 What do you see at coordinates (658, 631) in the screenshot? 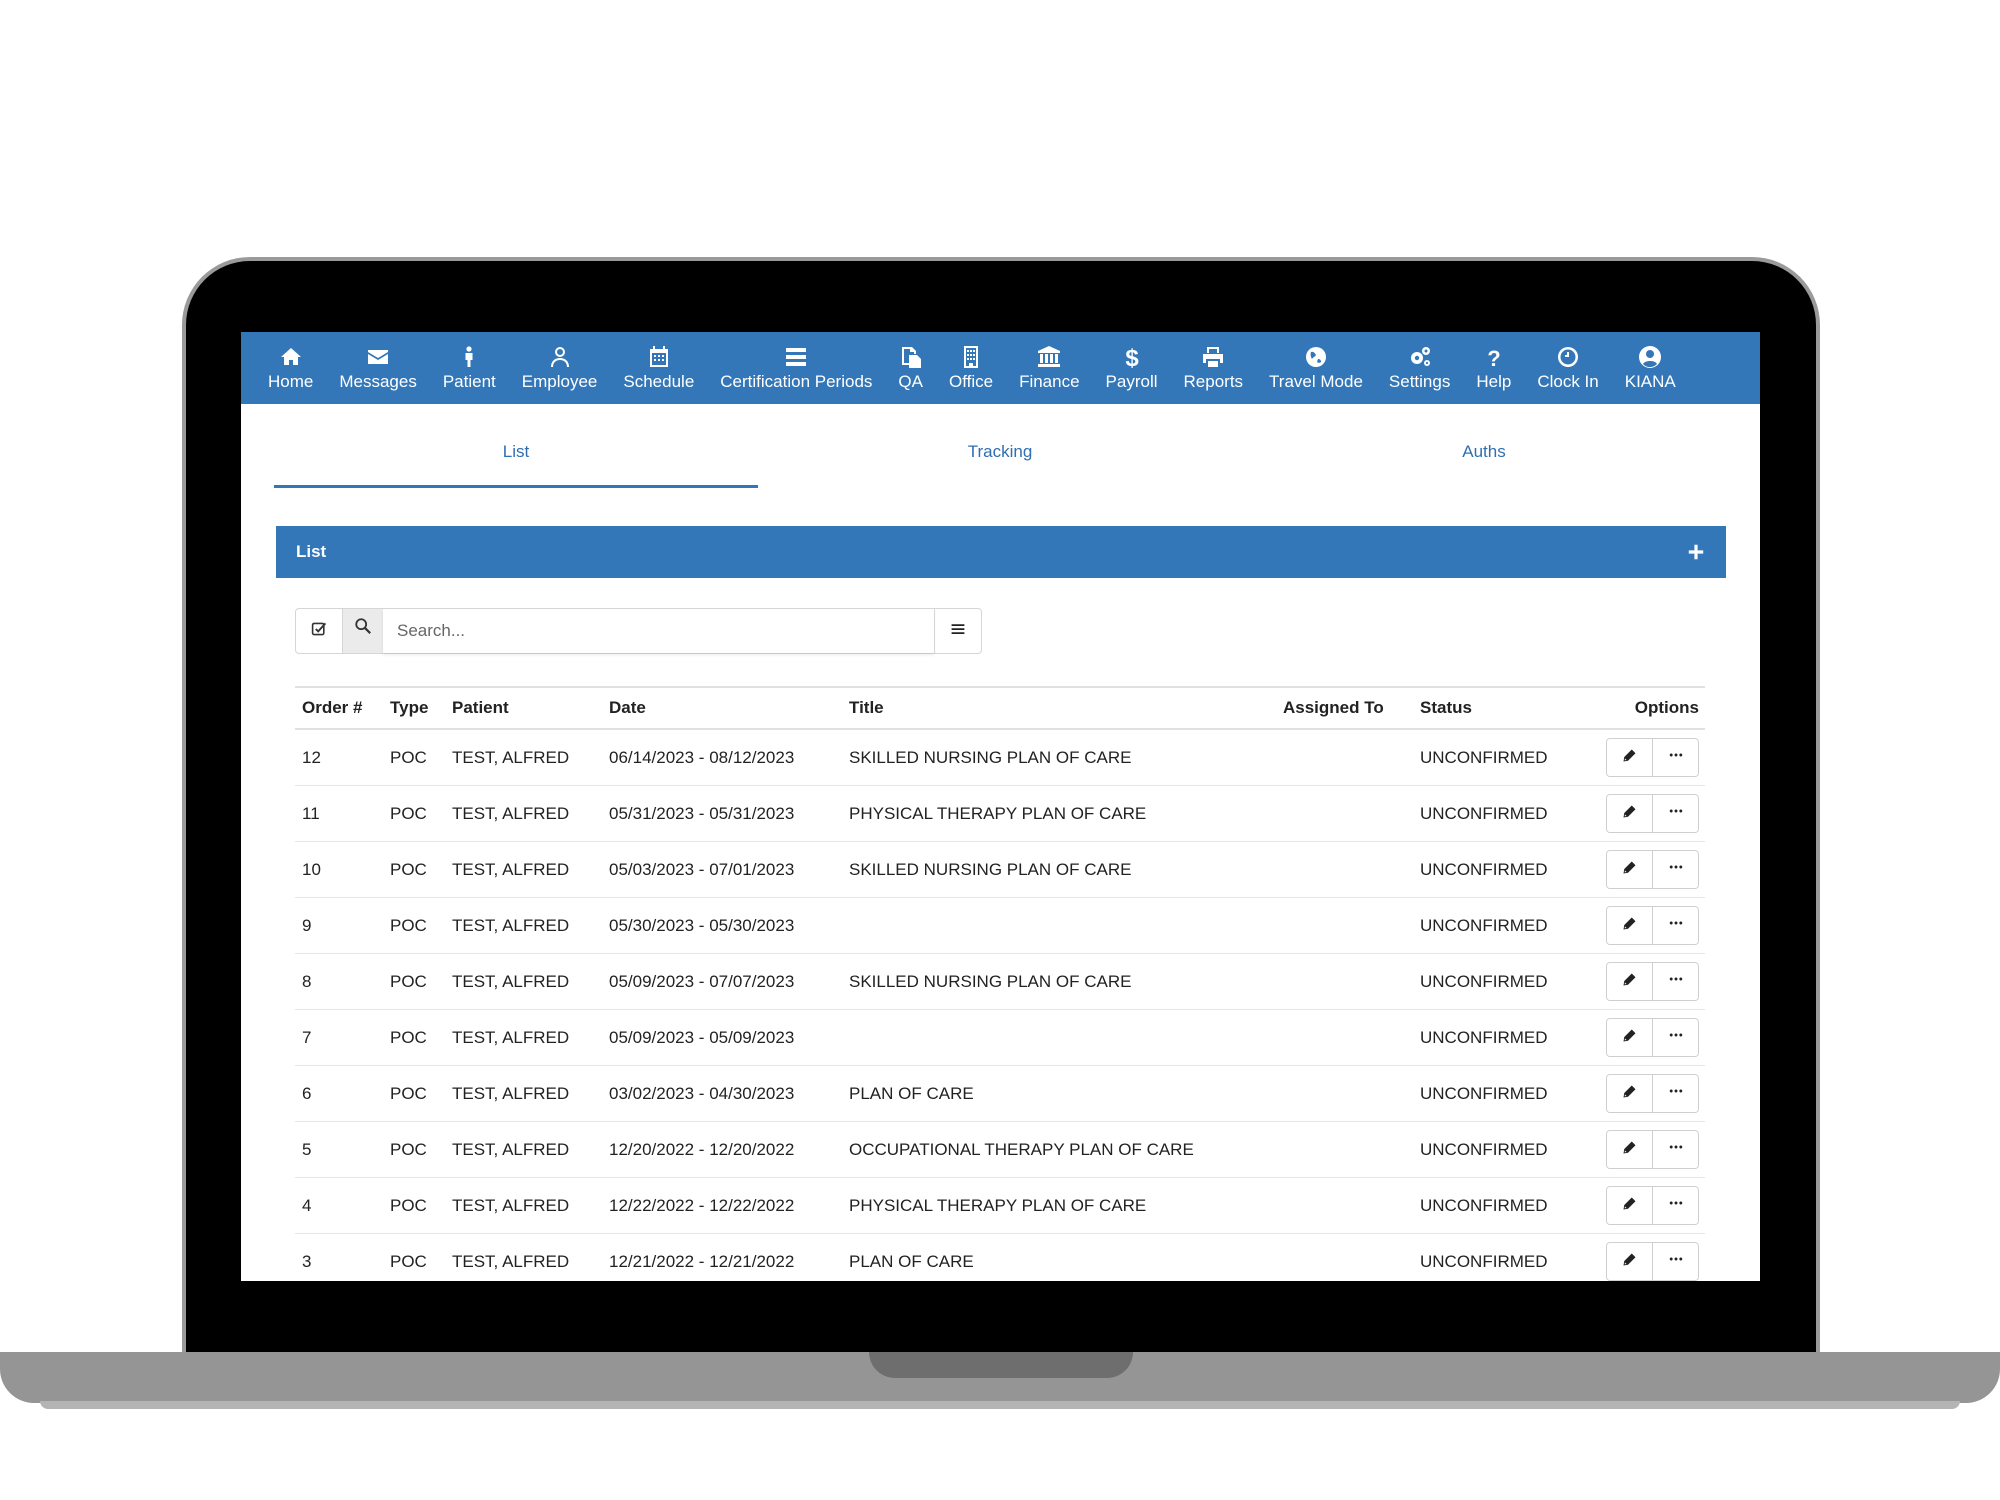
I see `search-input` at bounding box center [658, 631].